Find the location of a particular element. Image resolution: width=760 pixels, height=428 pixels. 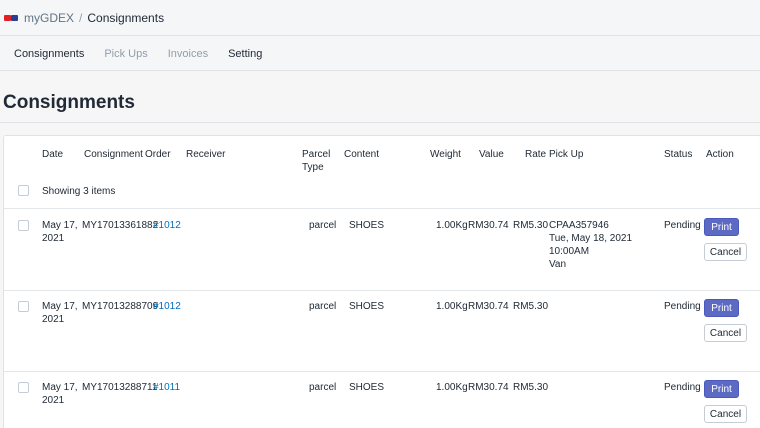

col-header-status: Status is located at coordinates (678, 154).